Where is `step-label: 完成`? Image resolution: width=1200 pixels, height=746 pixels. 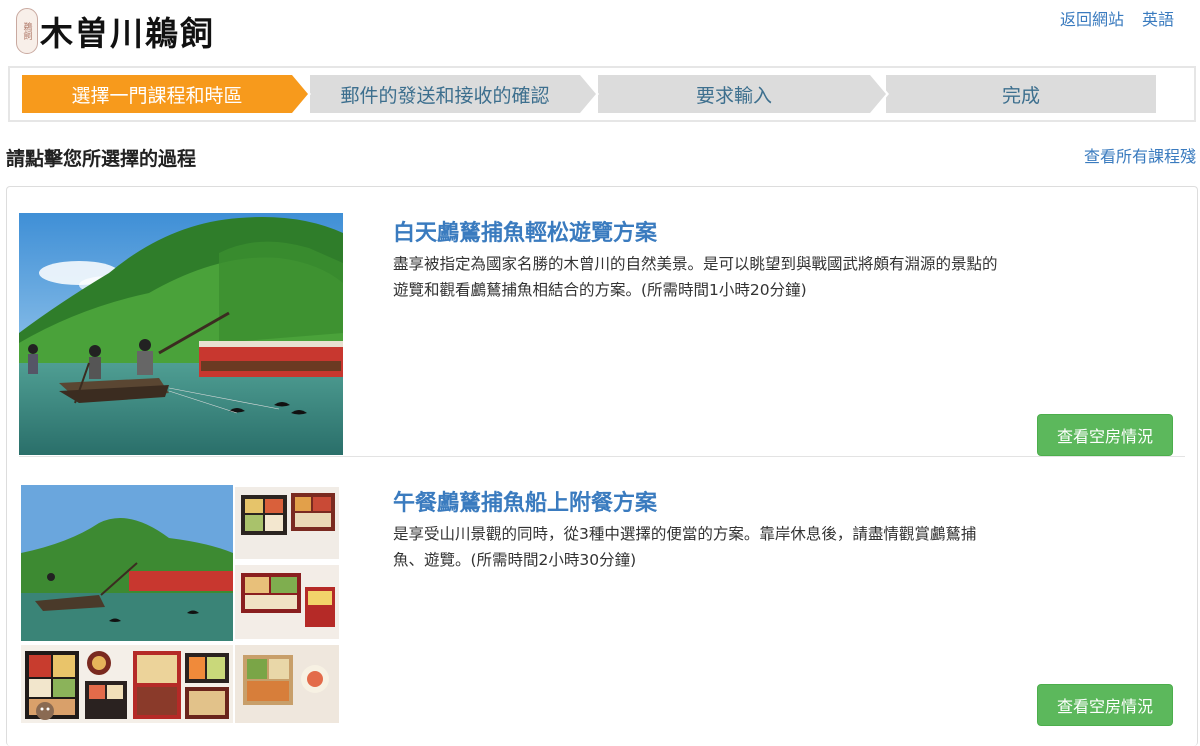
step-label: 完成 is located at coordinates (1020, 95).